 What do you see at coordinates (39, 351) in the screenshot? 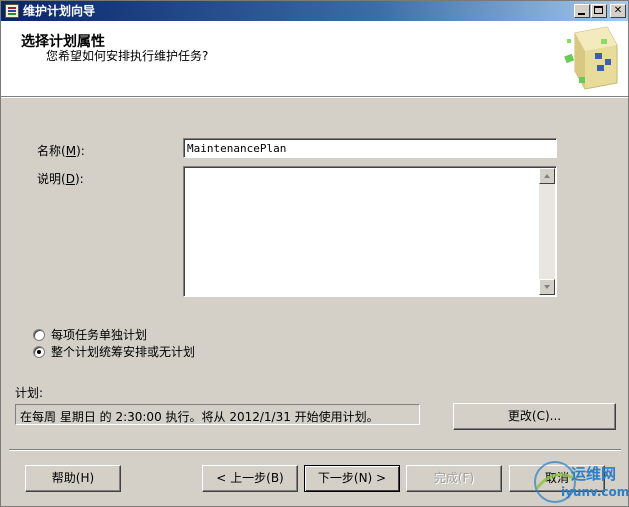
I see `radio-checked-icon` at bounding box center [39, 351].